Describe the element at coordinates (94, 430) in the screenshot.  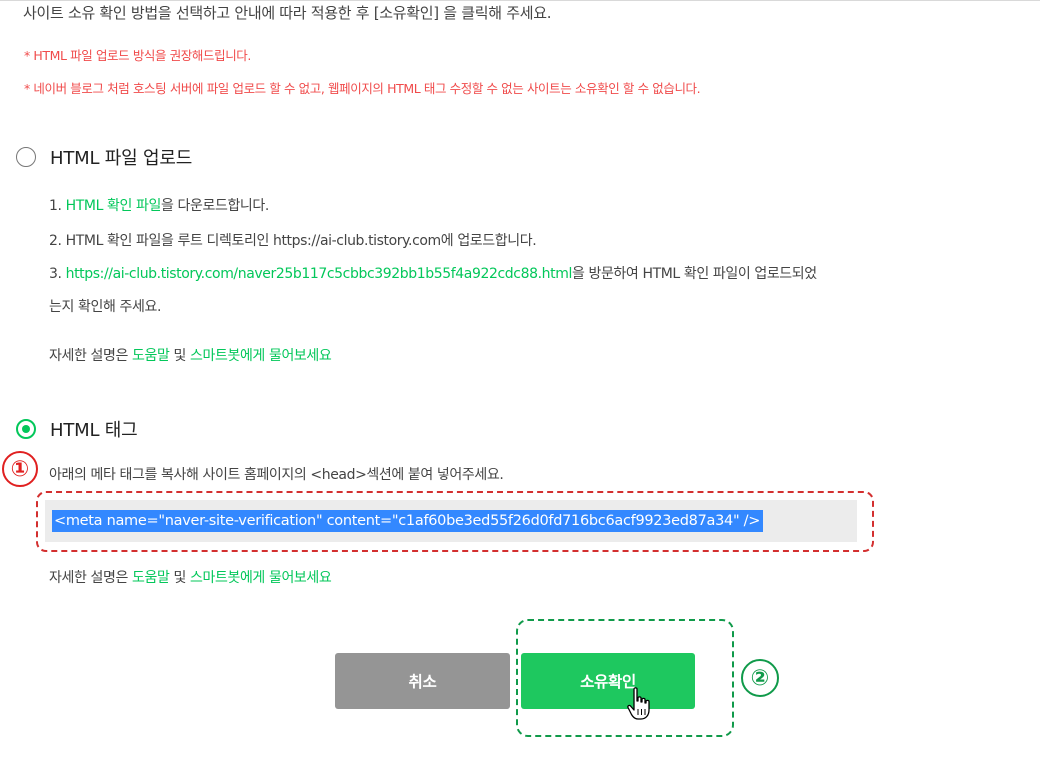
I see `option-label: HTML 태그` at that location.